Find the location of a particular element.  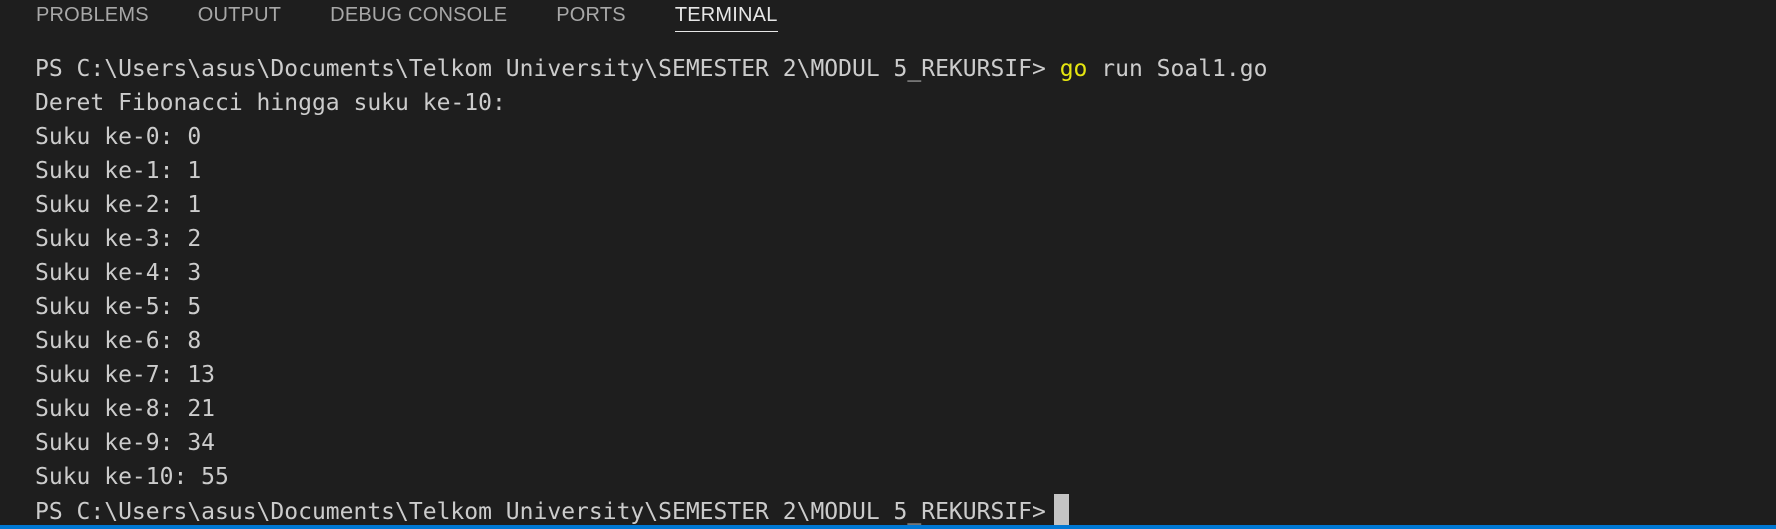

tab-ports: PORTS is located at coordinates (591, 16).